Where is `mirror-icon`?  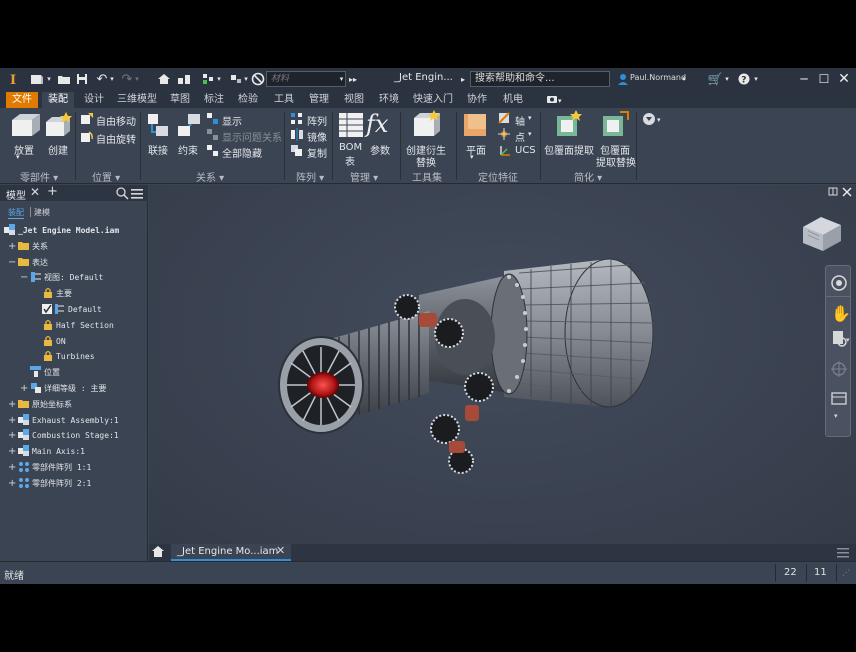 mirror-icon is located at coordinates (297, 135).